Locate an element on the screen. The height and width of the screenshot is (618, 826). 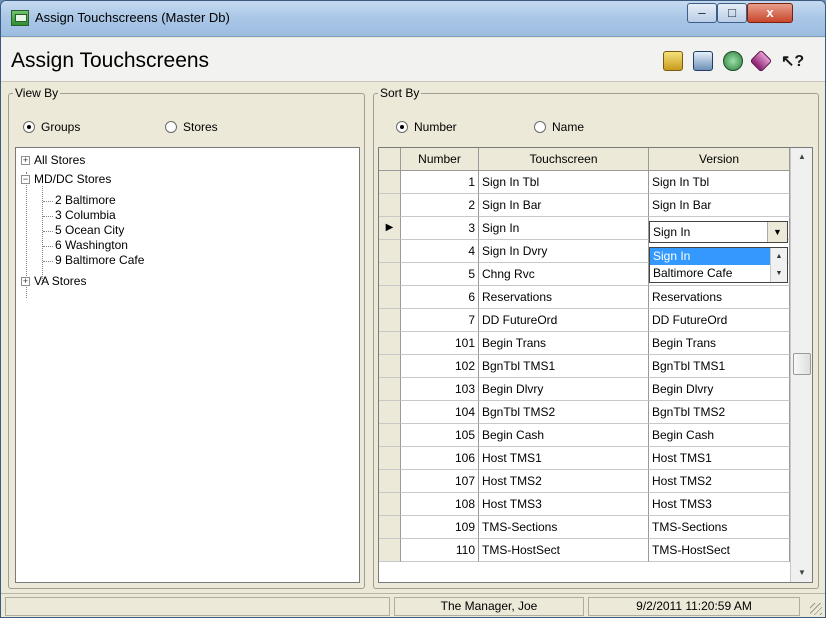
grid-vertical-scrollbar: ▲ ▼ is located at coordinates (801, 365).